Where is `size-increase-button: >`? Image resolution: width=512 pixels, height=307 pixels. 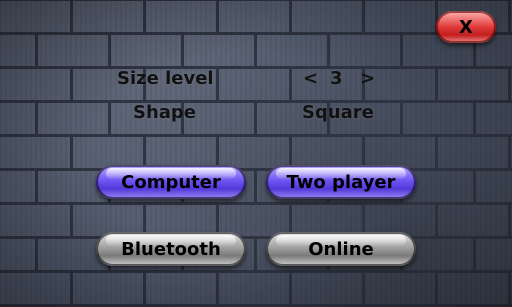
size-increase-button: > is located at coordinates (367, 78).